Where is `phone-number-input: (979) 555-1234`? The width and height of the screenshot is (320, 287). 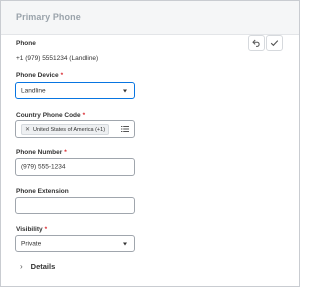 phone-number-input: (979) 555-1234 is located at coordinates (75, 167).